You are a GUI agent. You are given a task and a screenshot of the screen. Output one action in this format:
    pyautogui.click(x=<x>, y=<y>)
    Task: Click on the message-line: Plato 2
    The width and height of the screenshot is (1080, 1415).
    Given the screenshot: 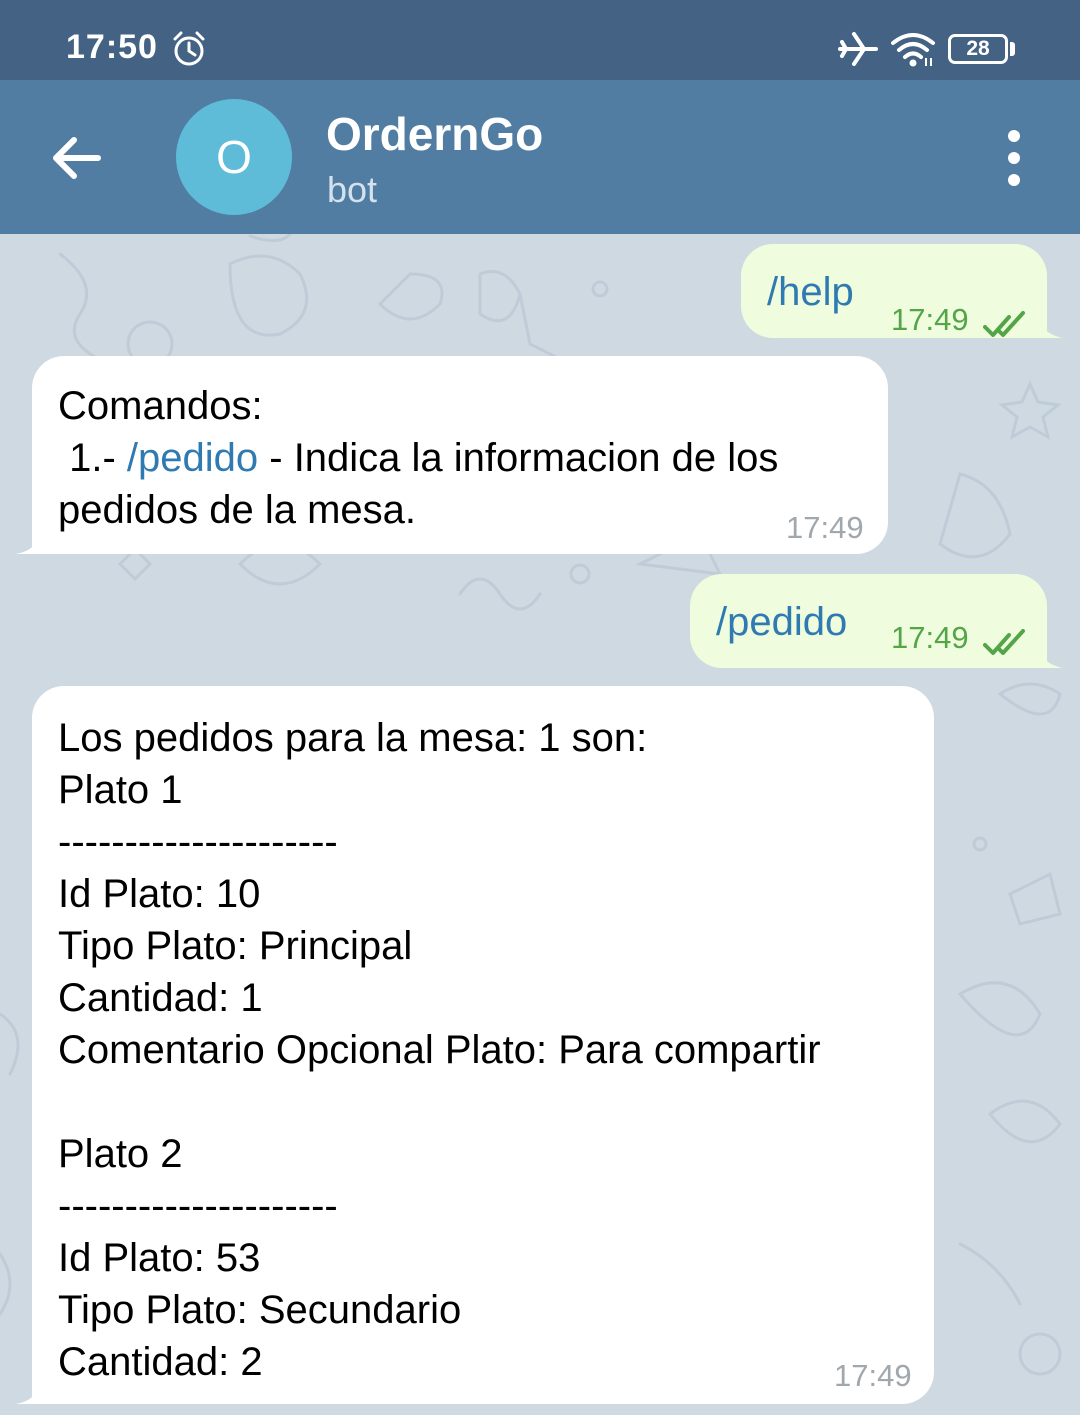 What is the action you would take?
    pyautogui.click(x=120, y=1154)
    